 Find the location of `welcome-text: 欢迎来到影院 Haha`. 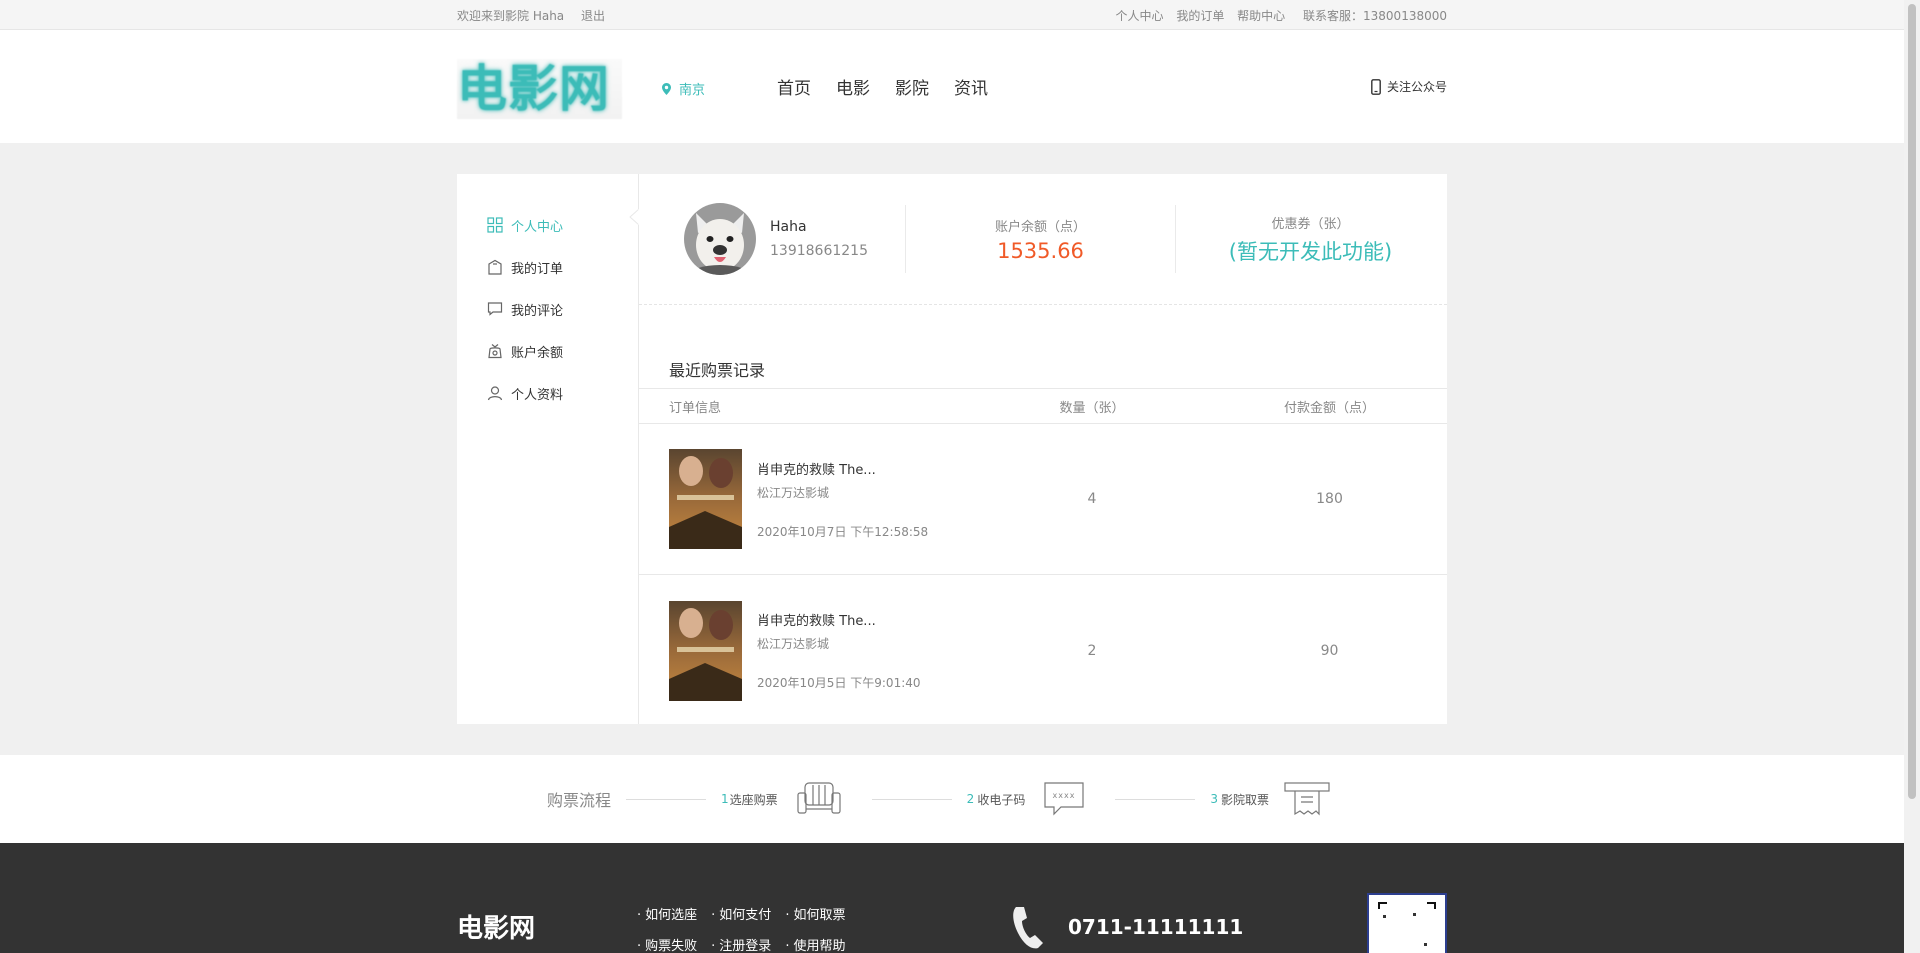

welcome-text: 欢迎来到影院 Haha is located at coordinates (511, 15).